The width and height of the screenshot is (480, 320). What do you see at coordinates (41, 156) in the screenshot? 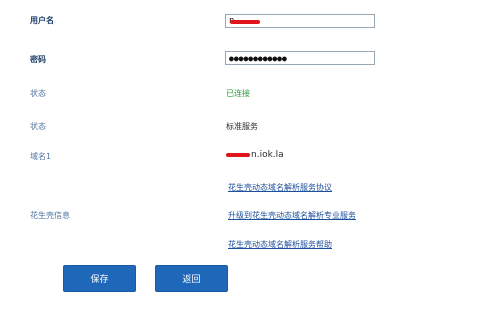
I see `domain-label: 域名1` at bounding box center [41, 156].